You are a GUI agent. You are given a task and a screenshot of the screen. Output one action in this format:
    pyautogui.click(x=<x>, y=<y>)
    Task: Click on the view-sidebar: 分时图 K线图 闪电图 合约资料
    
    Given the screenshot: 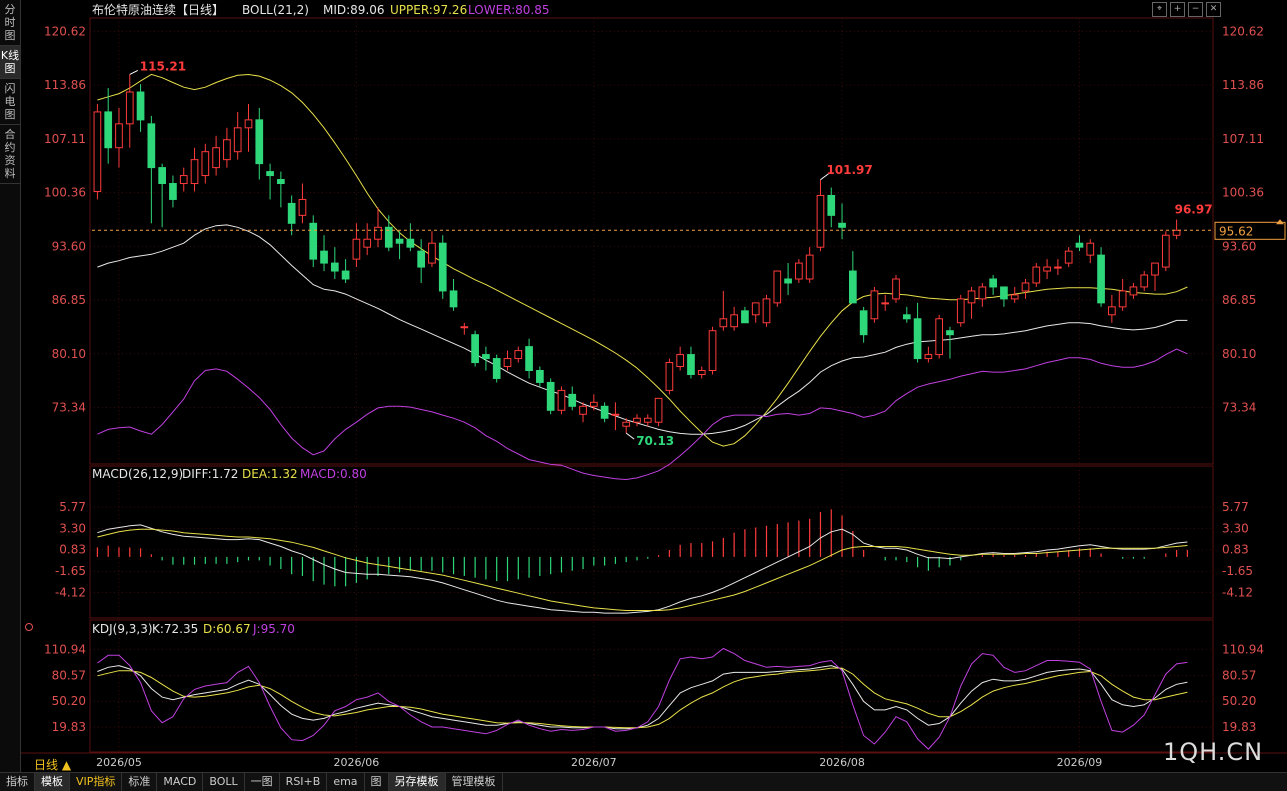 What is the action you would take?
    pyautogui.click(x=10, y=386)
    